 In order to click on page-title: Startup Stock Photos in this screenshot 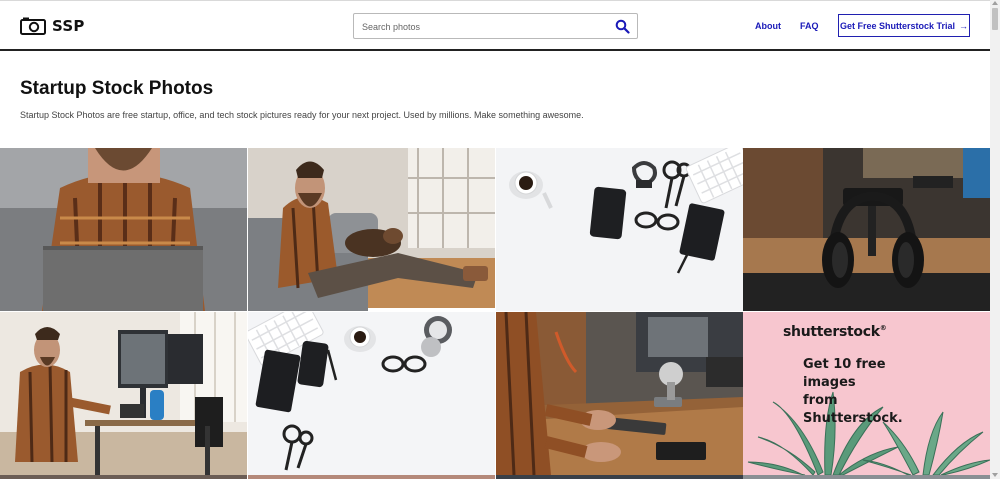, I will do `click(117, 88)`.